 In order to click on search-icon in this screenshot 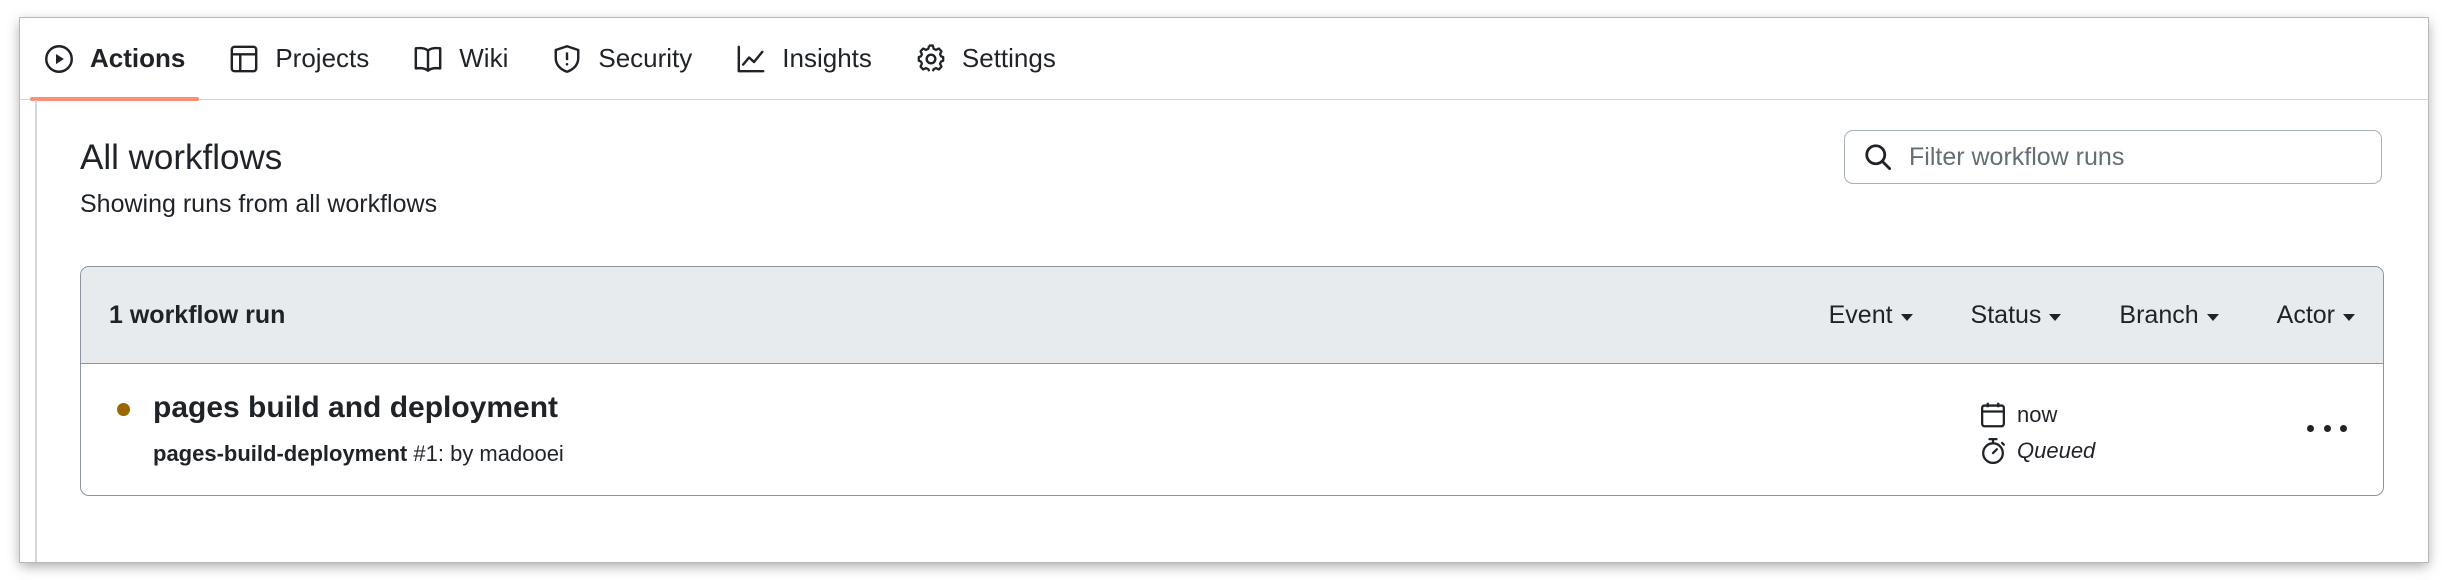, I will do `click(1878, 157)`.